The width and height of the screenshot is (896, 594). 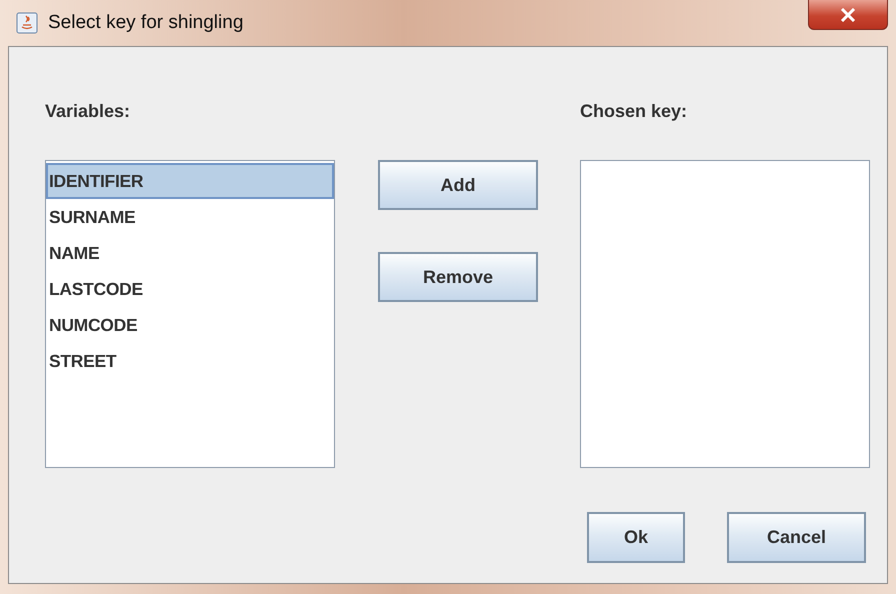 I want to click on list-item: IDENTIFIER, so click(x=190, y=181).